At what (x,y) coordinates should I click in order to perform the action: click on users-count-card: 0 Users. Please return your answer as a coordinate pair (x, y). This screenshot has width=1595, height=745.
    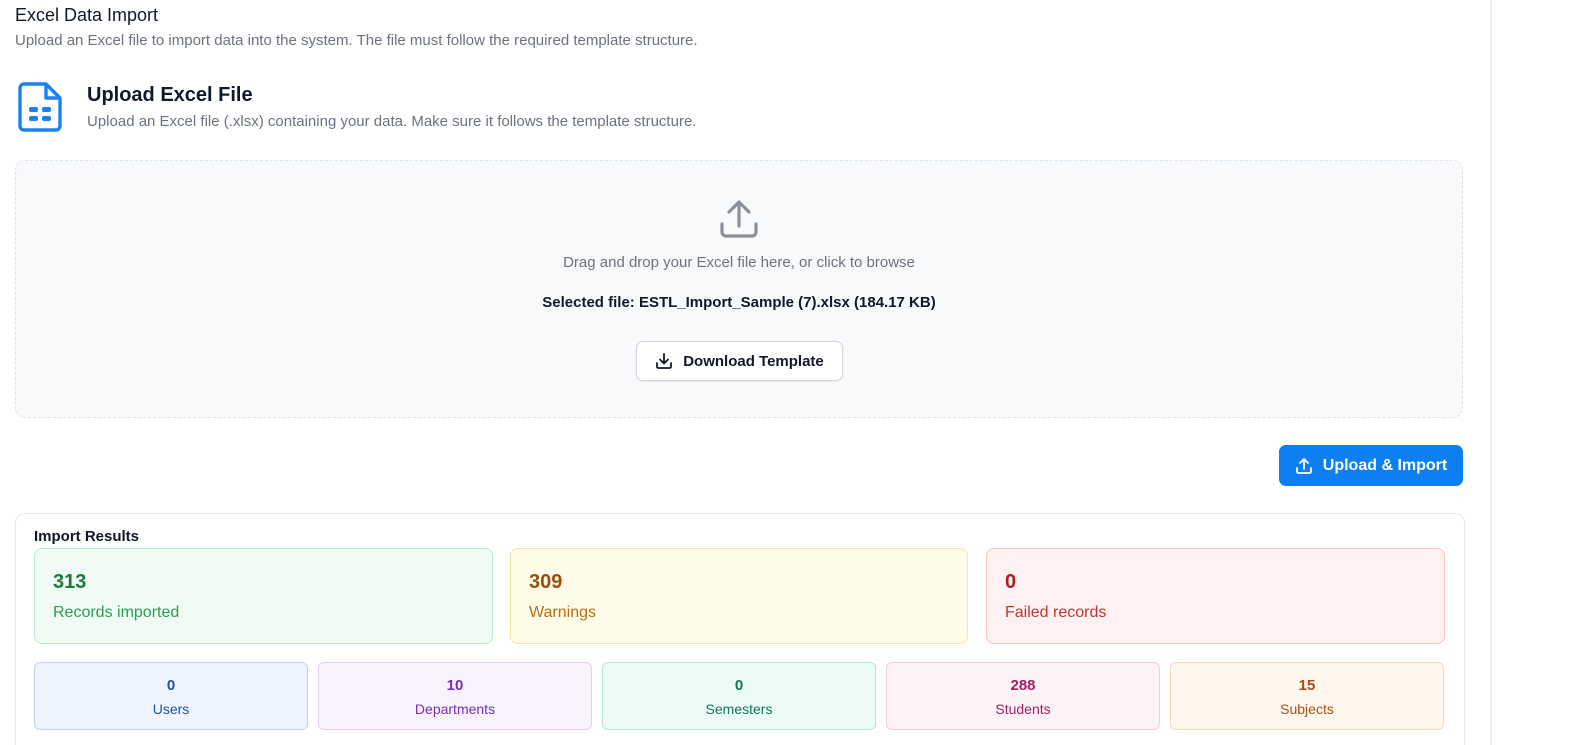
    Looking at the image, I should click on (171, 696).